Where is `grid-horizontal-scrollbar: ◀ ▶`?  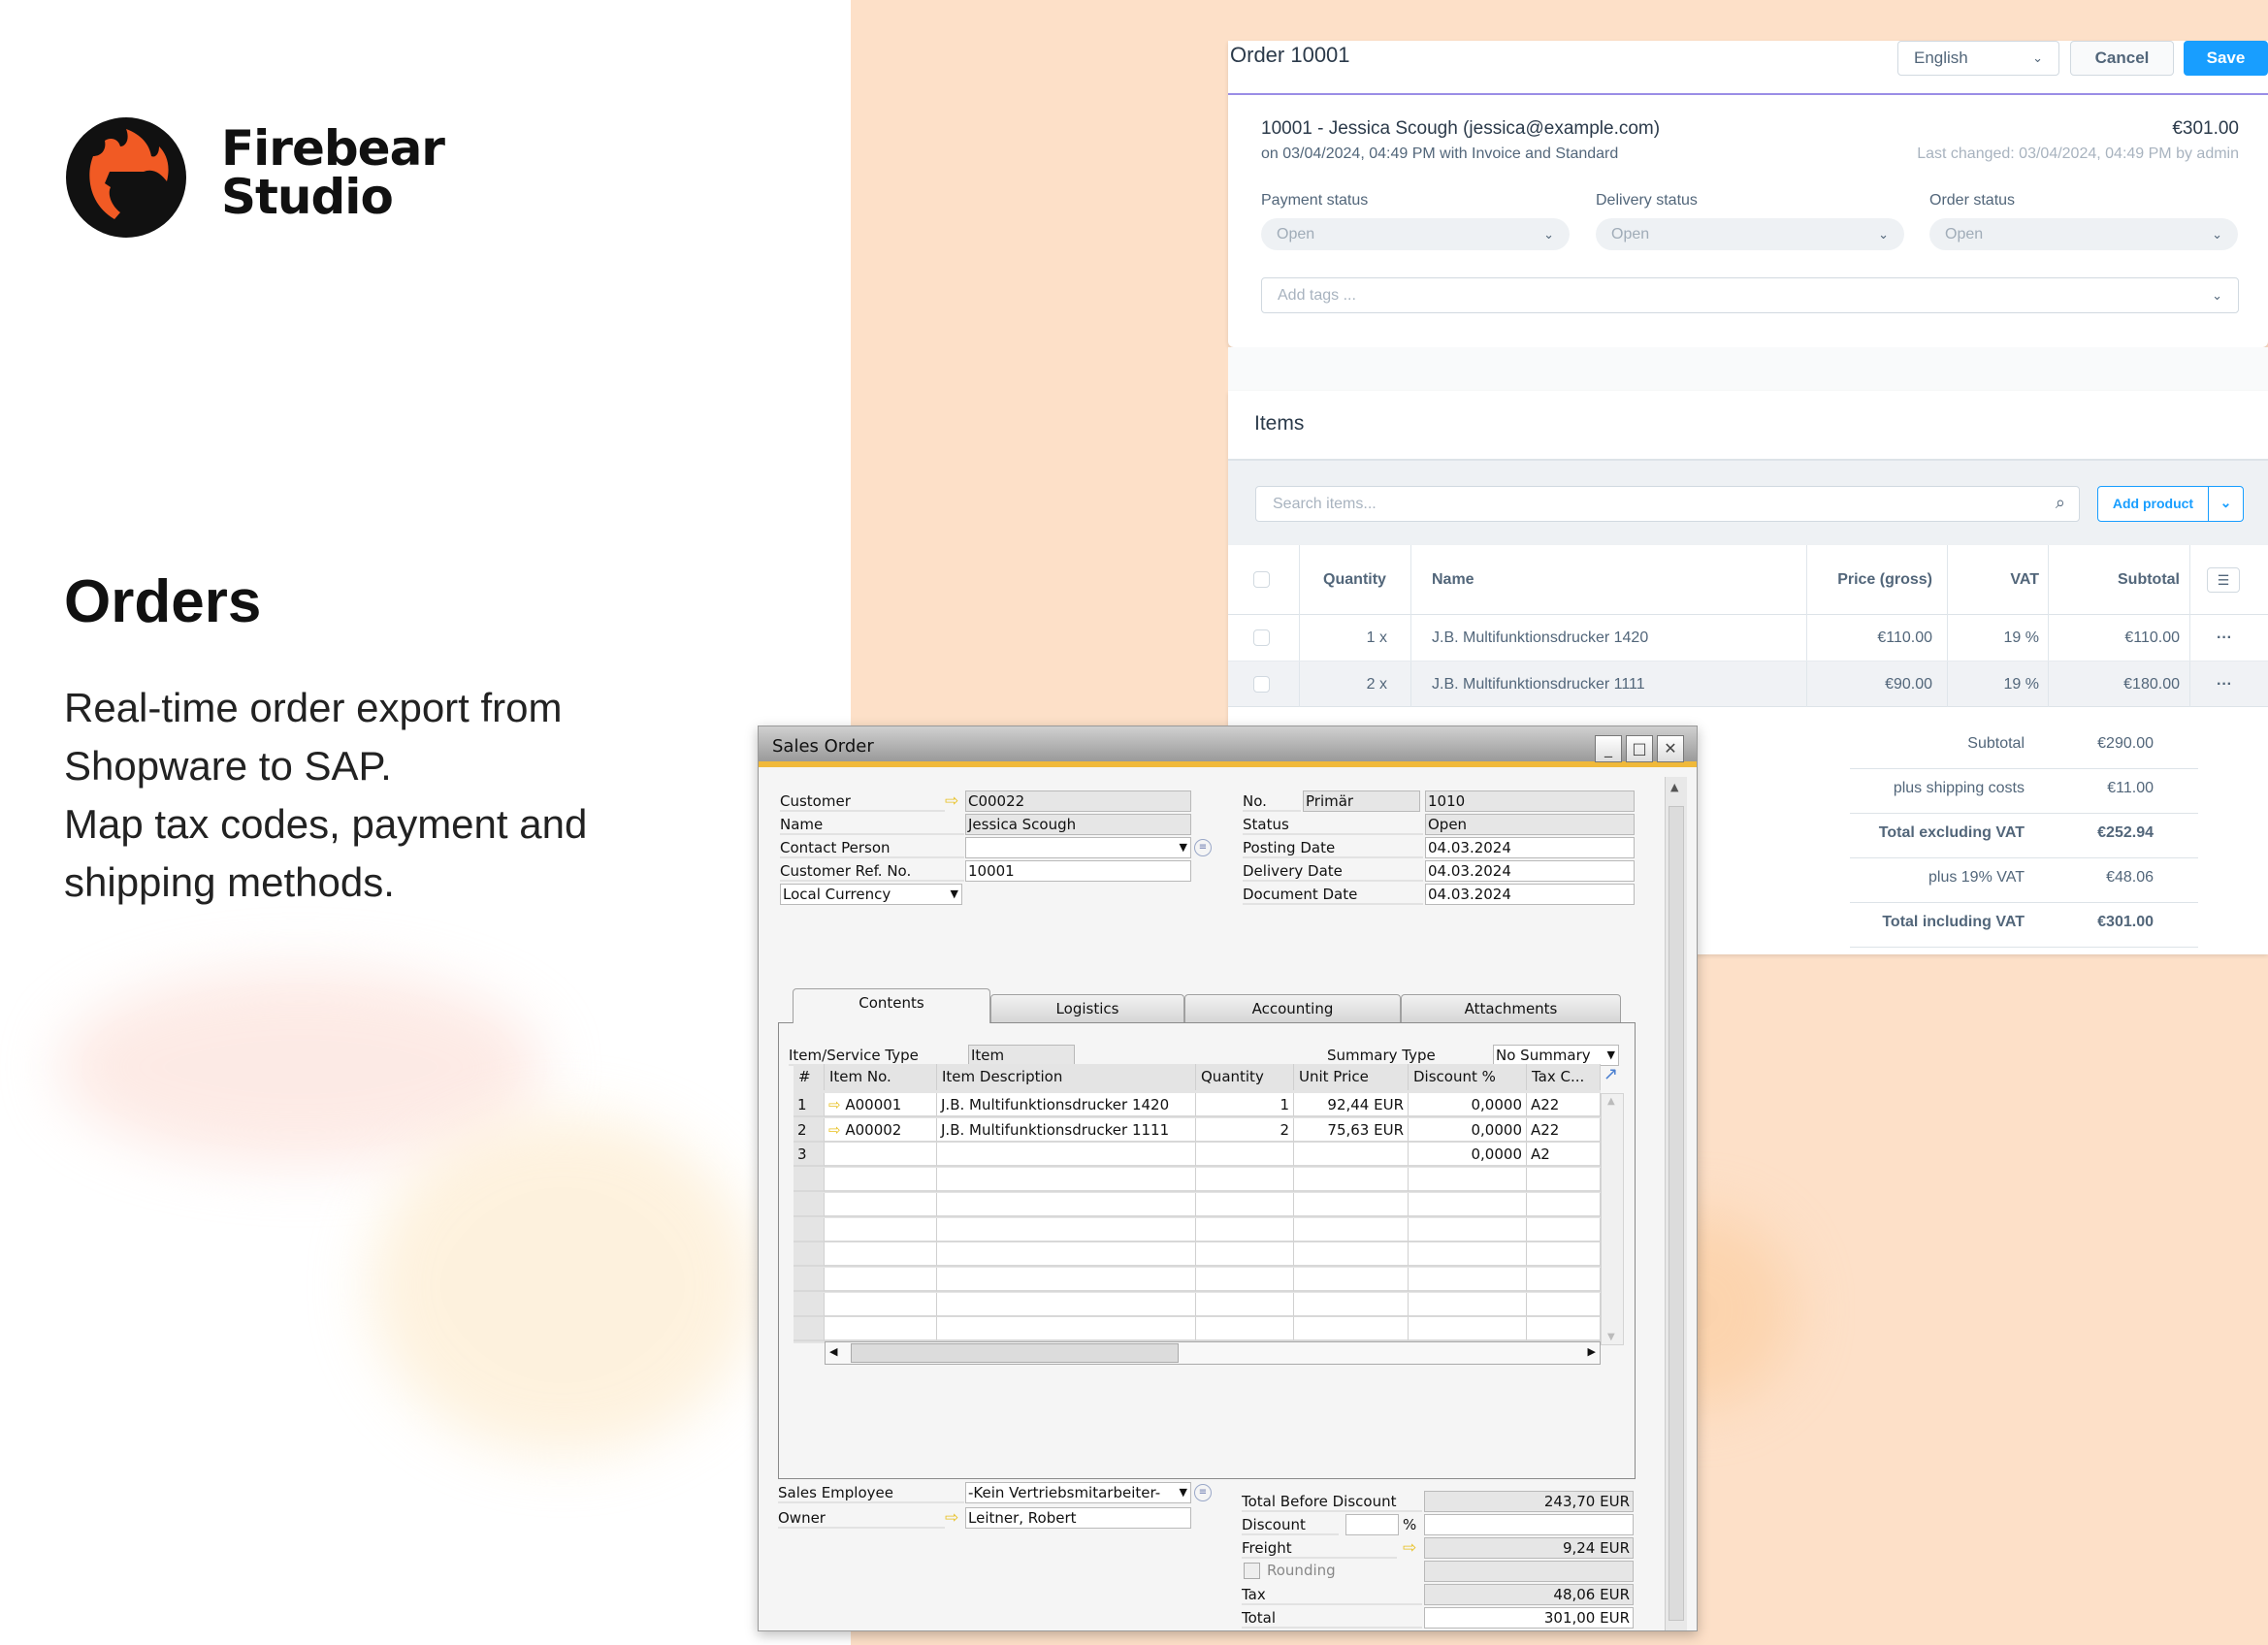
grid-horizontal-scrollbar: ◀ ▶ is located at coordinates (1213, 1353).